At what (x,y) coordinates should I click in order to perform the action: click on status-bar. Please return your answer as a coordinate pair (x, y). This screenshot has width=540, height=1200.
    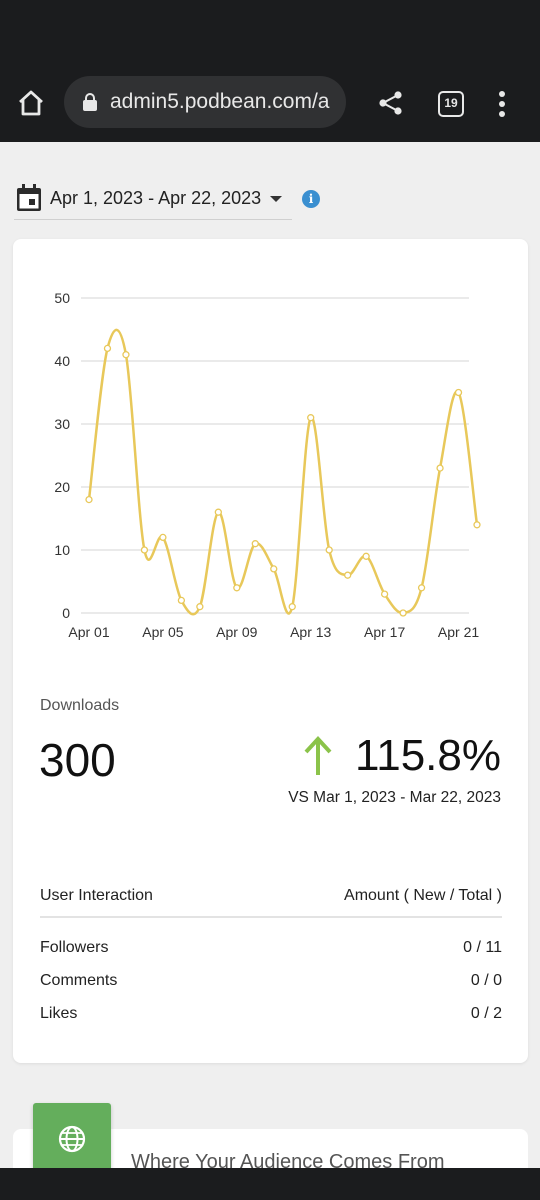
    Looking at the image, I should click on (270, 30).